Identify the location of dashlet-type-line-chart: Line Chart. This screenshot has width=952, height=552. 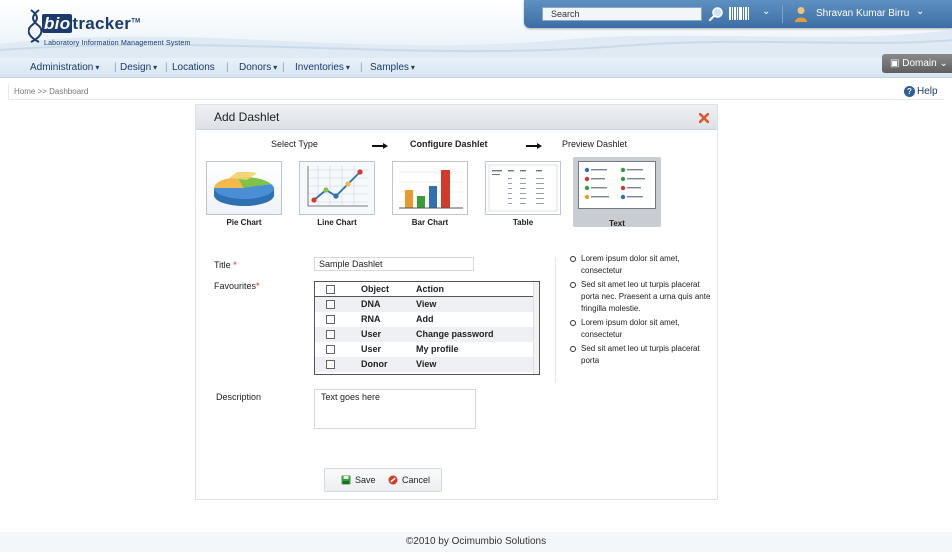
(337, 192).